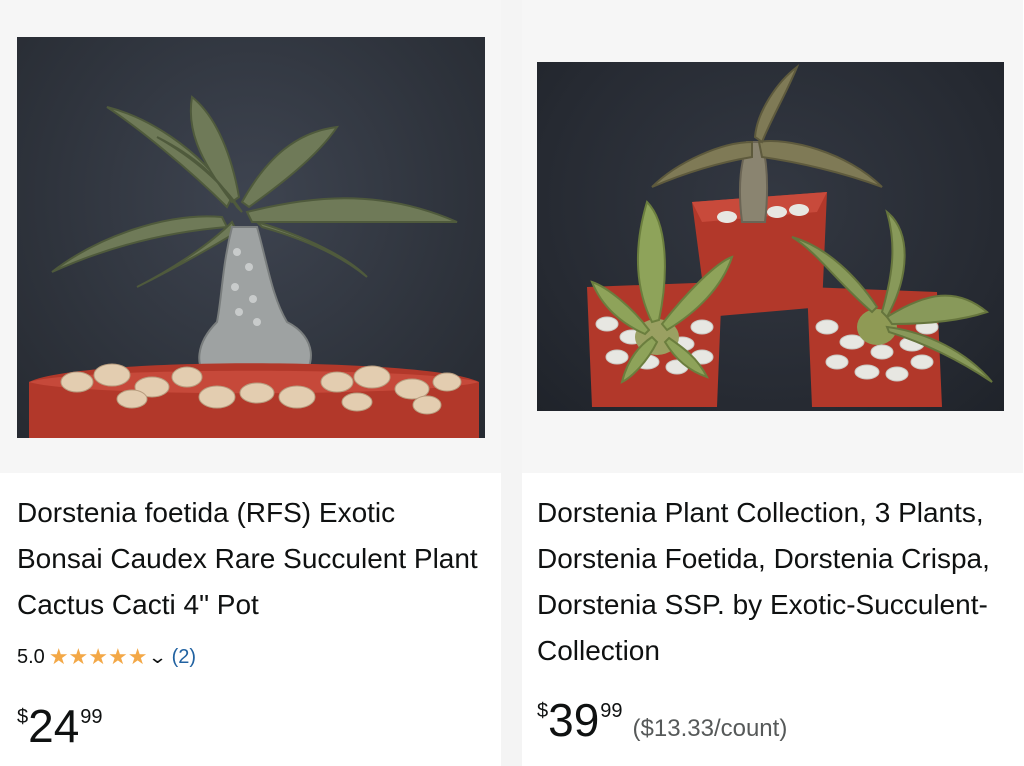 The image size is (1024, 766). What do you see at coordinates (511, 383) in the screenshot?
I see `grid-gutter` at bounding box center [511, 383].